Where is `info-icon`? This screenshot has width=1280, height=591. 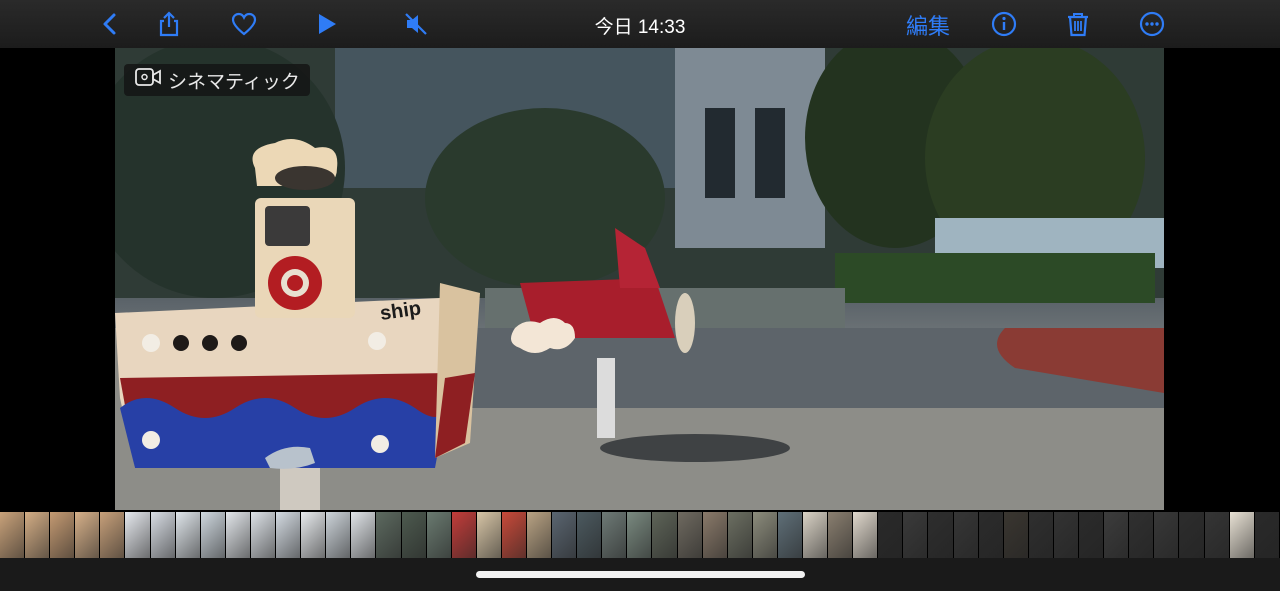
info-icon is located at coordinates (1004, 24).